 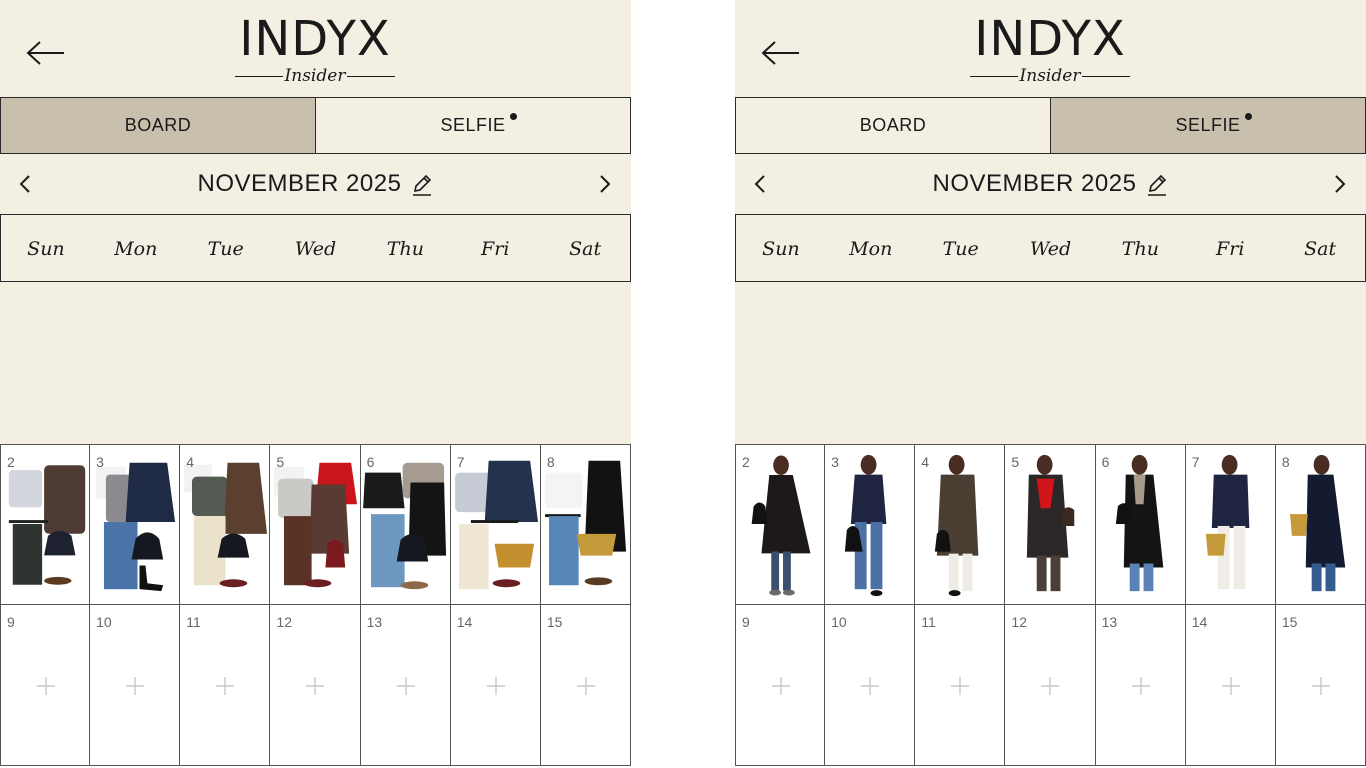 I want to click on day-cell-outfit: 7, so click(x=495, y=524).